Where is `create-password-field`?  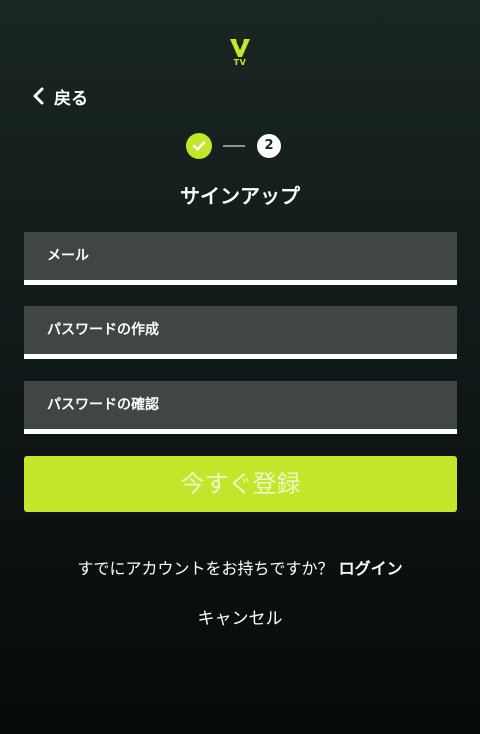
create-password-field is located at coordinates (240, 330).